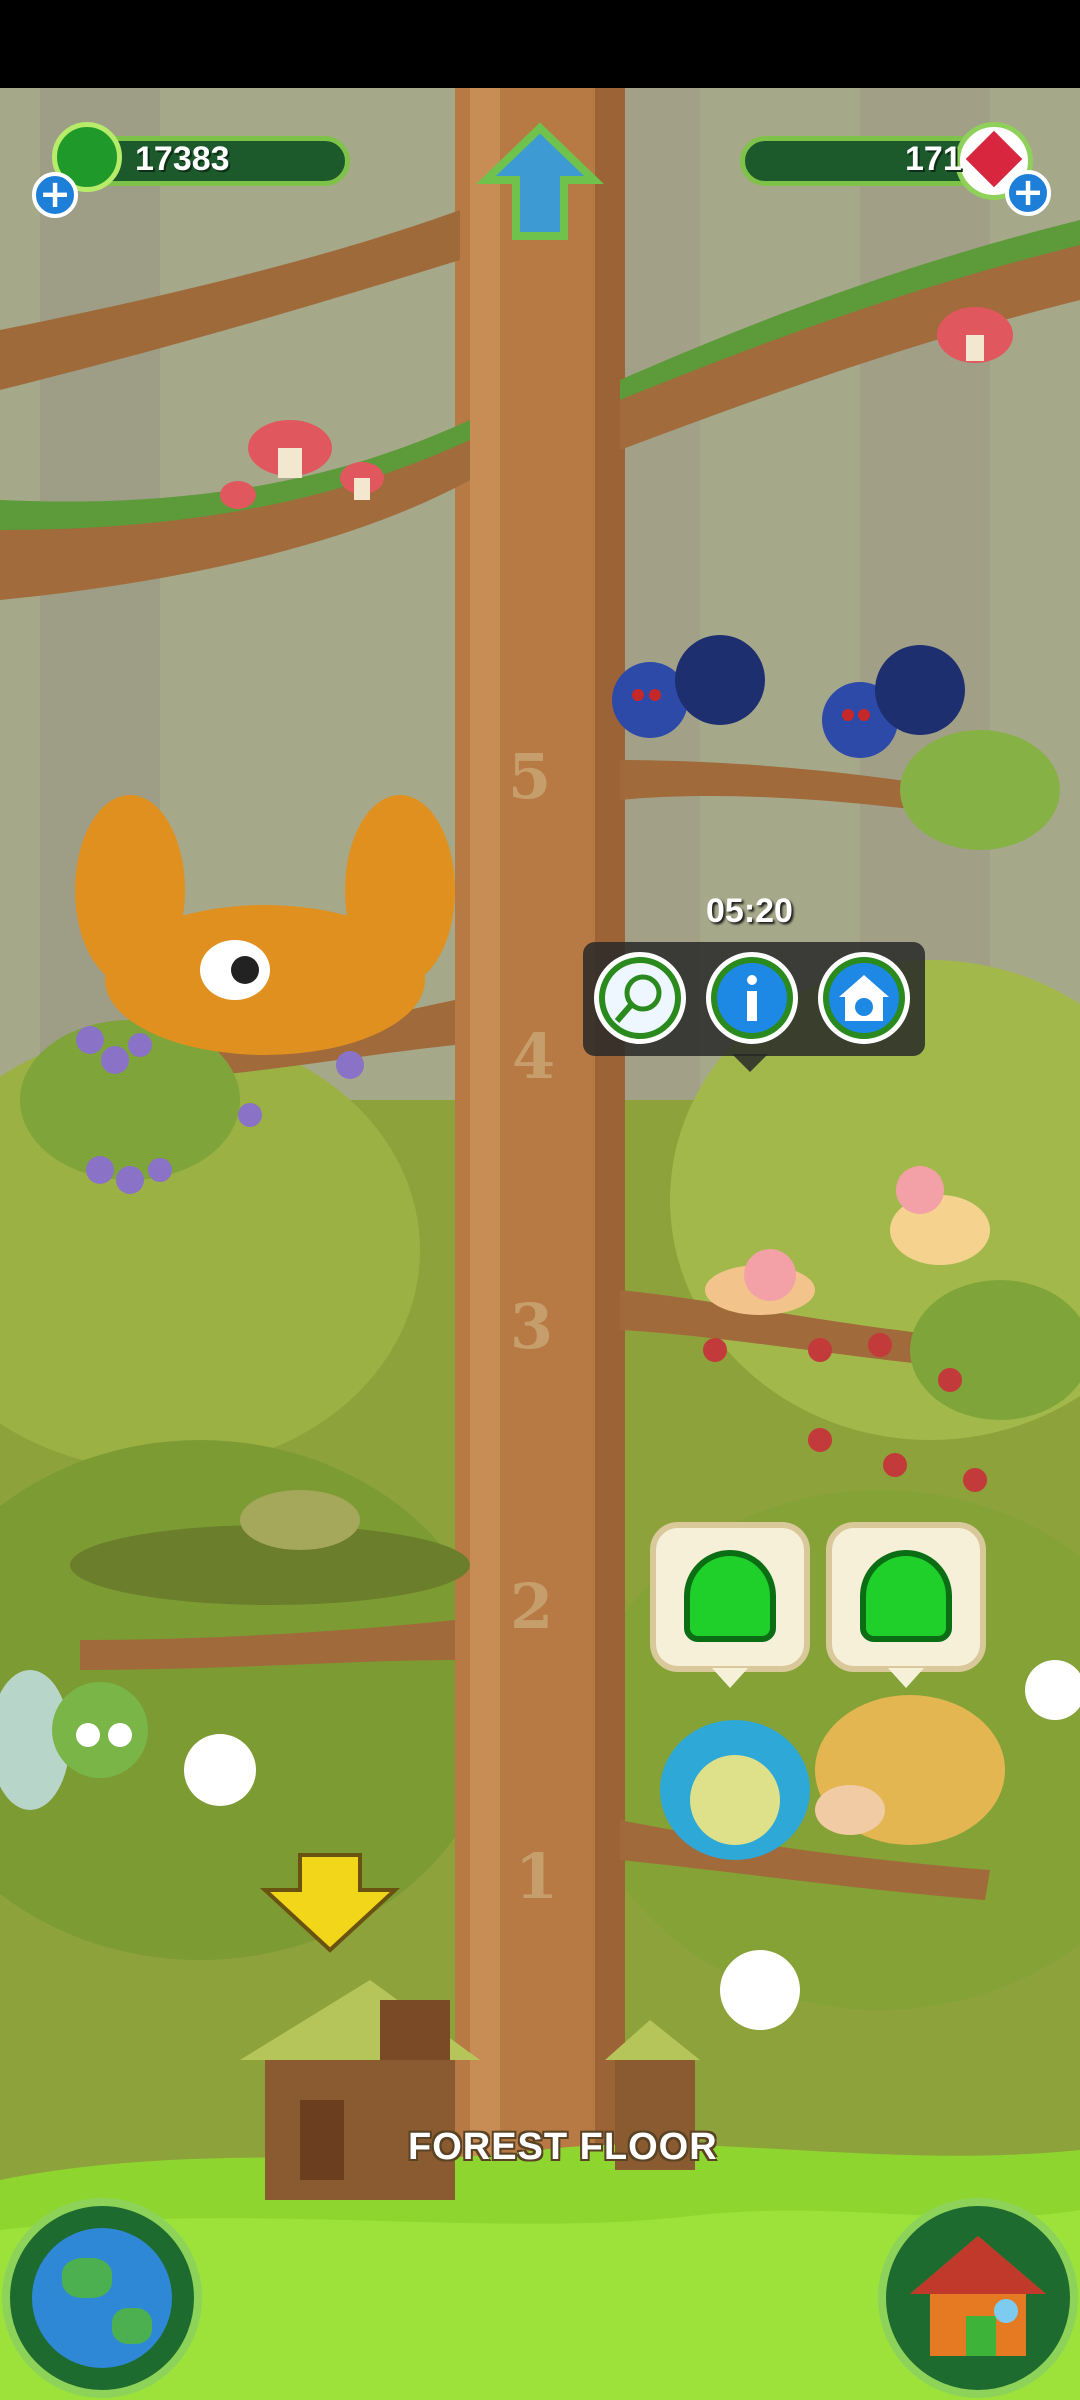  Describe the element at coordinates (55, 195) in the screenshot. I see `add-jelly-button: +` at that location.